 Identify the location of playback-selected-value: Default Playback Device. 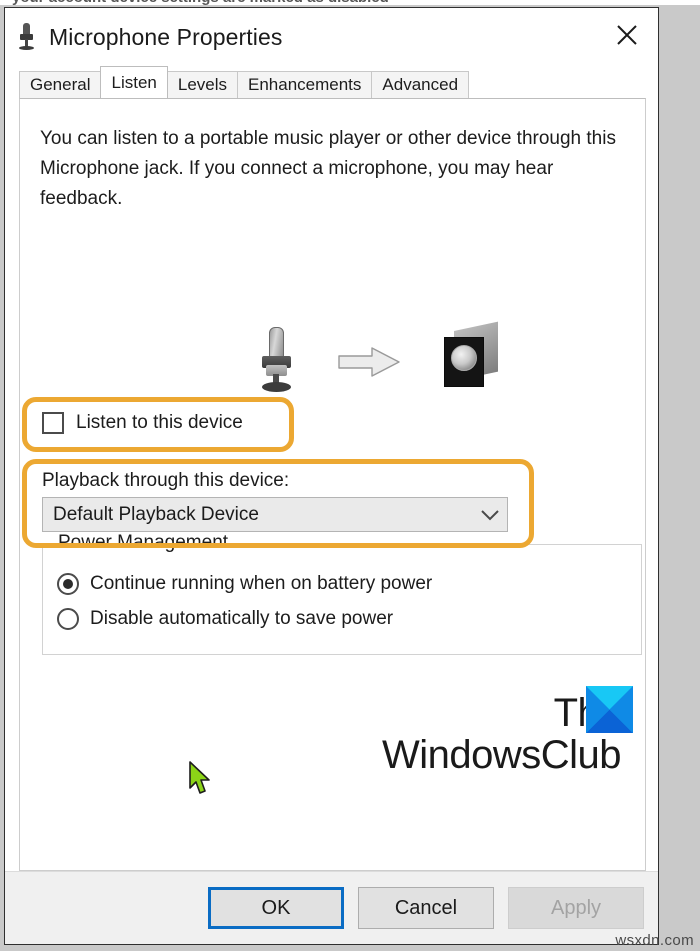
(156, 514).